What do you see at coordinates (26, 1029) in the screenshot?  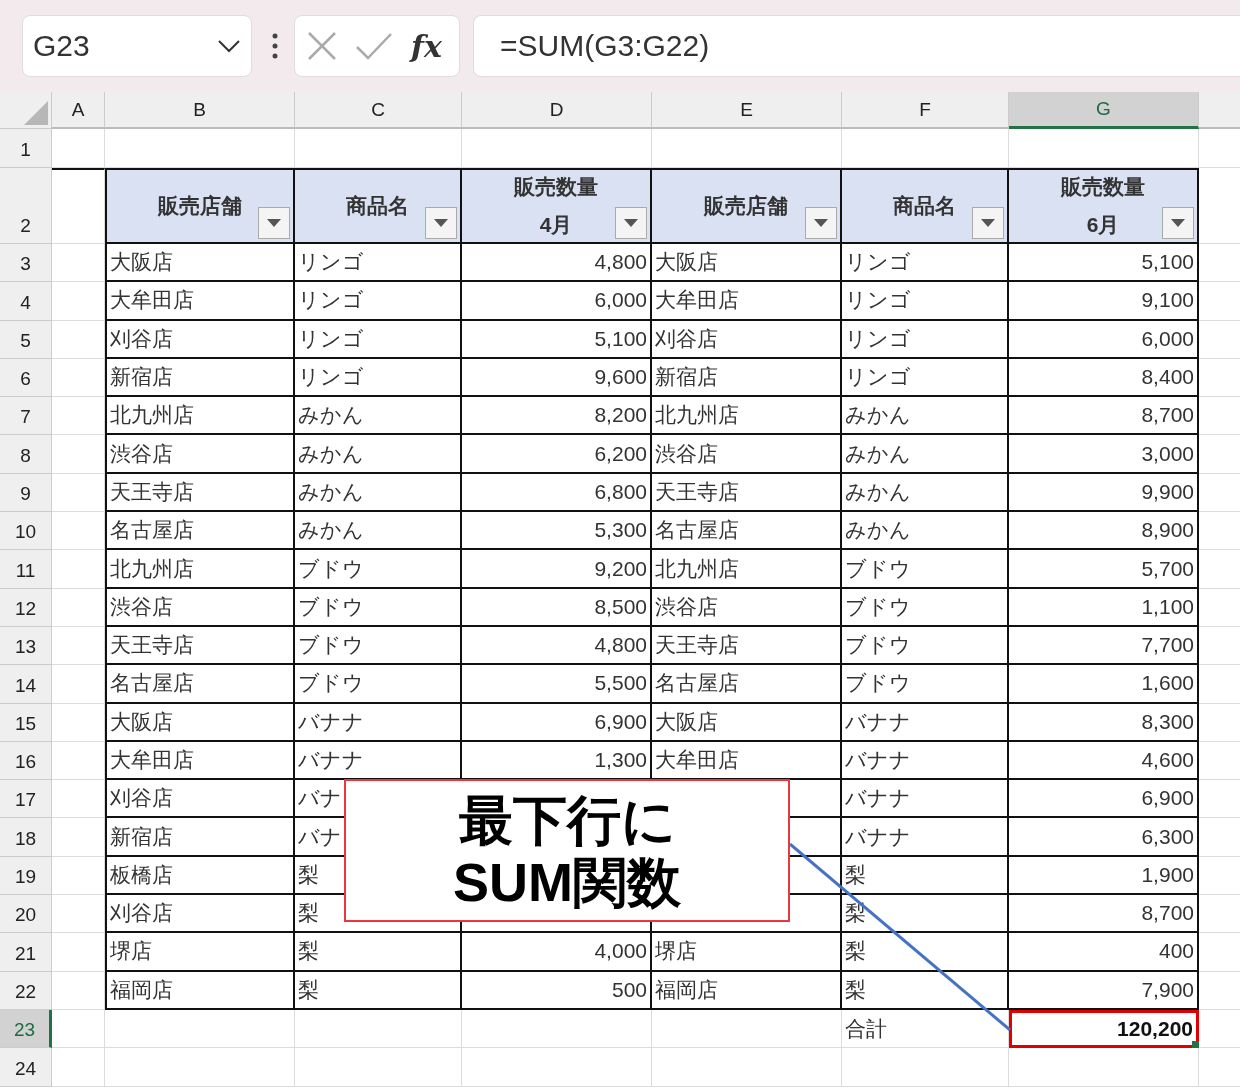 I see `row-header: 23` at bounding box center [26, 1029].